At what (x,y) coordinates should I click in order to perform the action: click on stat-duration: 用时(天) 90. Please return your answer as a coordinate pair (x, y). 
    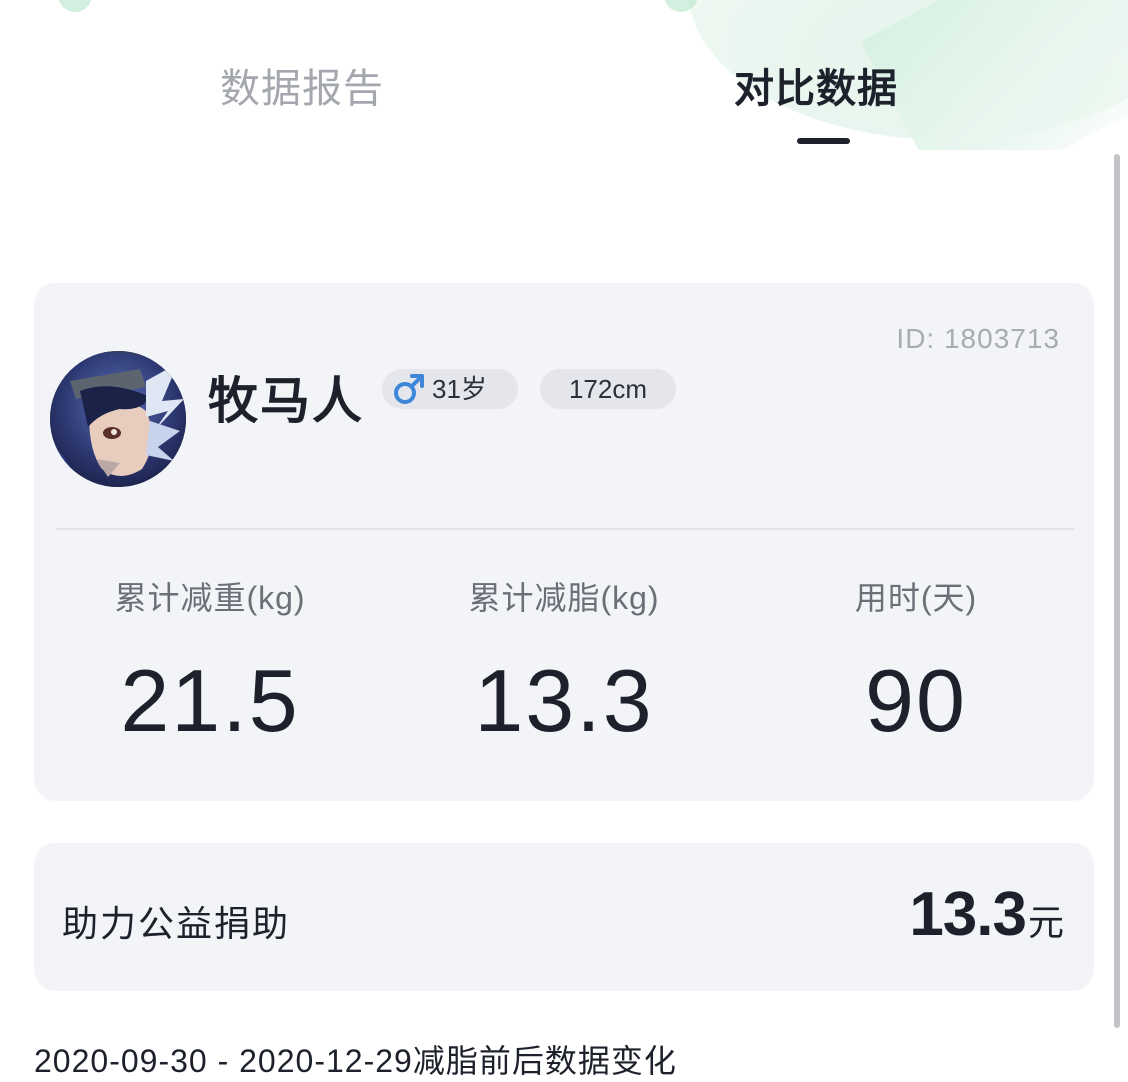
    Looking at the image, I should click on (916, 659).